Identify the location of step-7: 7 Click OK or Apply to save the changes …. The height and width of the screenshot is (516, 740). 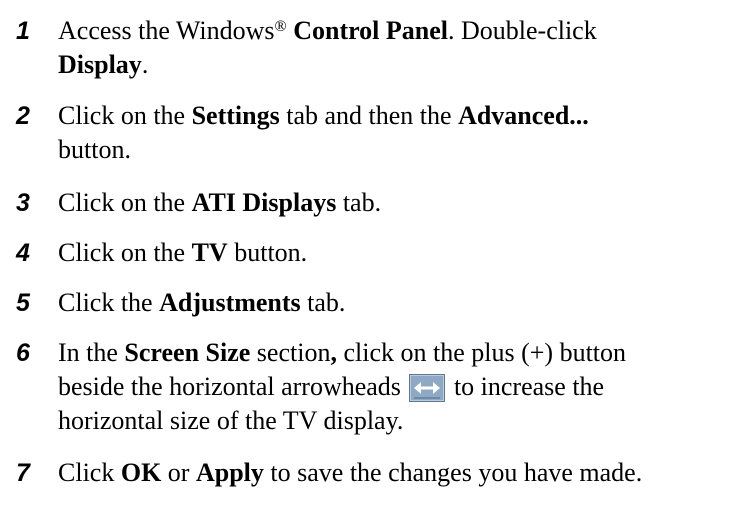
(370, 473).